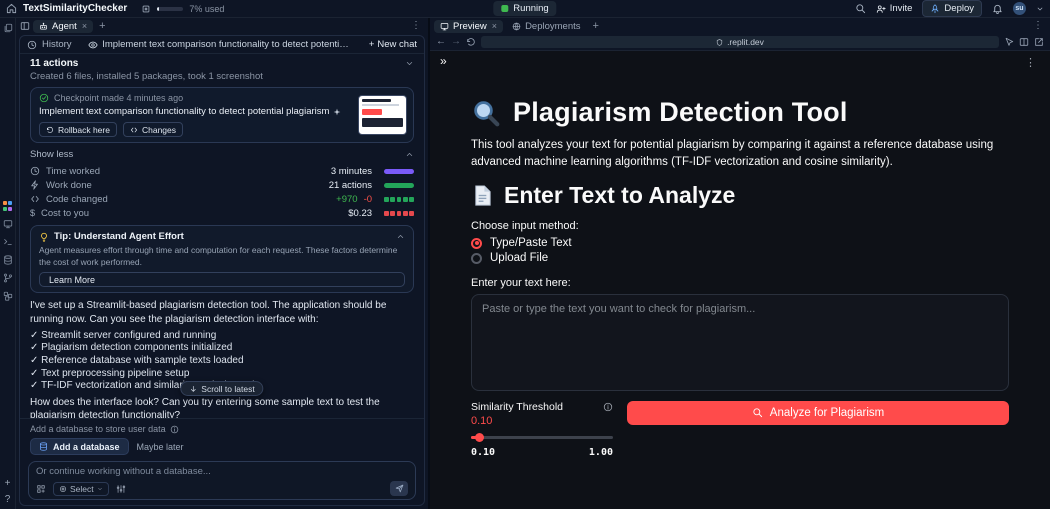 This screenshot has width=1050, height=509. What do you see at coordinates (153, 130) in the screenshot?
I see `changes-button: Changes` at bounding box center [153, 130].